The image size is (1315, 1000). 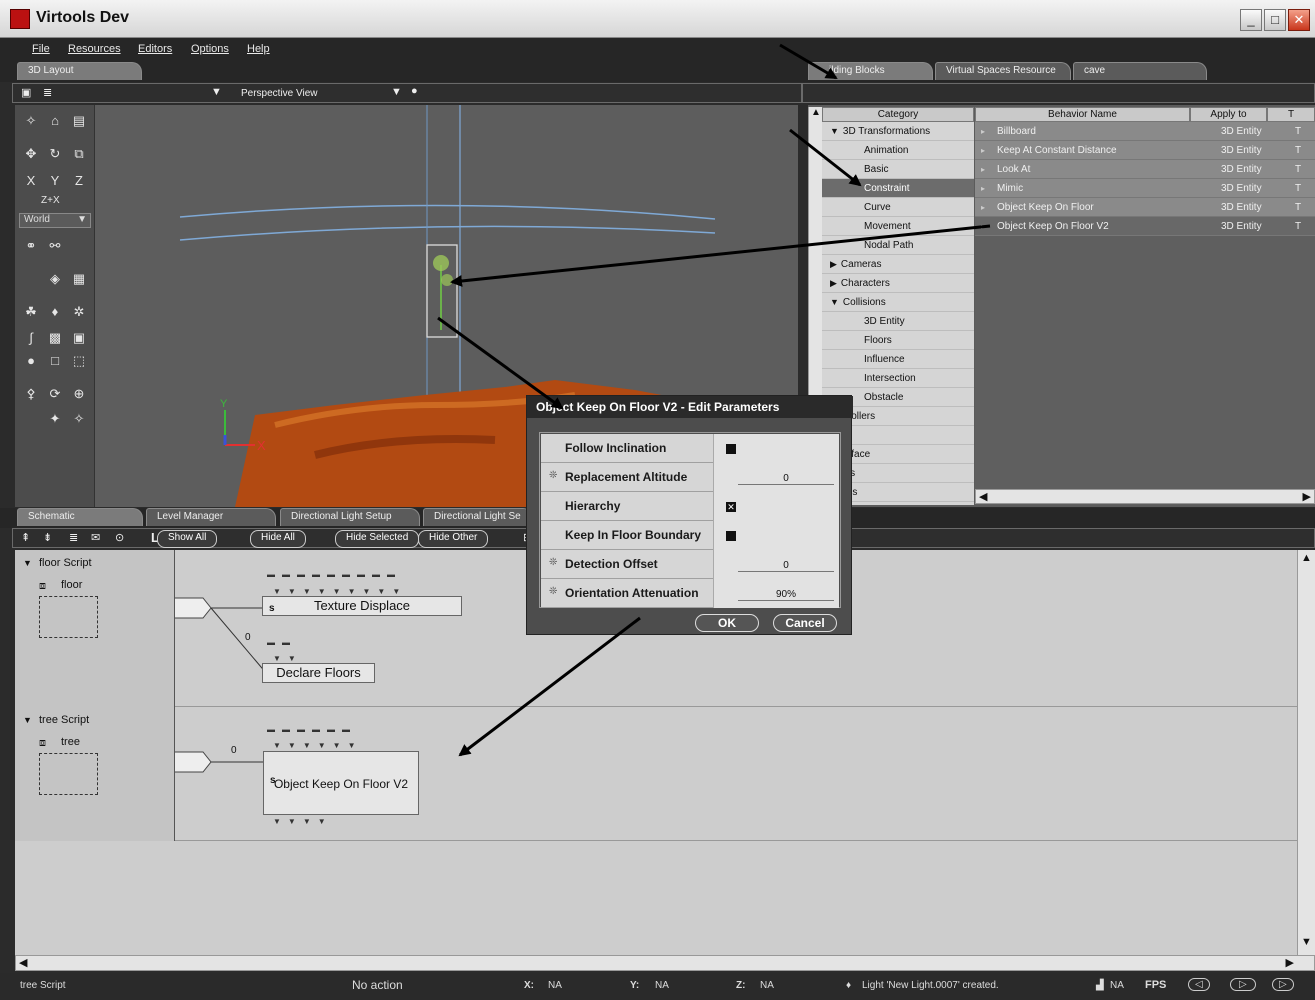 I want to click on status-message: Light 'New Light.0007' created., so click(x=930, y=985).